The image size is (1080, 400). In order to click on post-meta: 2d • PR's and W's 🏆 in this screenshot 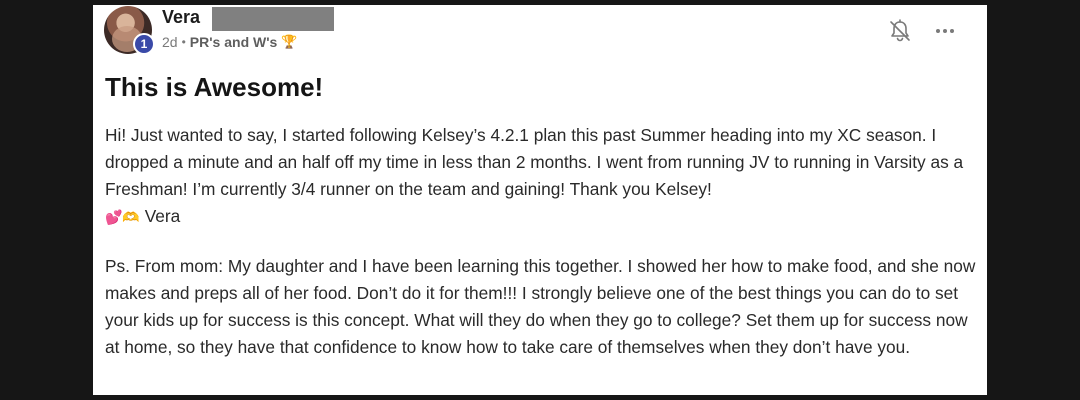, I will do `click(230, 42)`.